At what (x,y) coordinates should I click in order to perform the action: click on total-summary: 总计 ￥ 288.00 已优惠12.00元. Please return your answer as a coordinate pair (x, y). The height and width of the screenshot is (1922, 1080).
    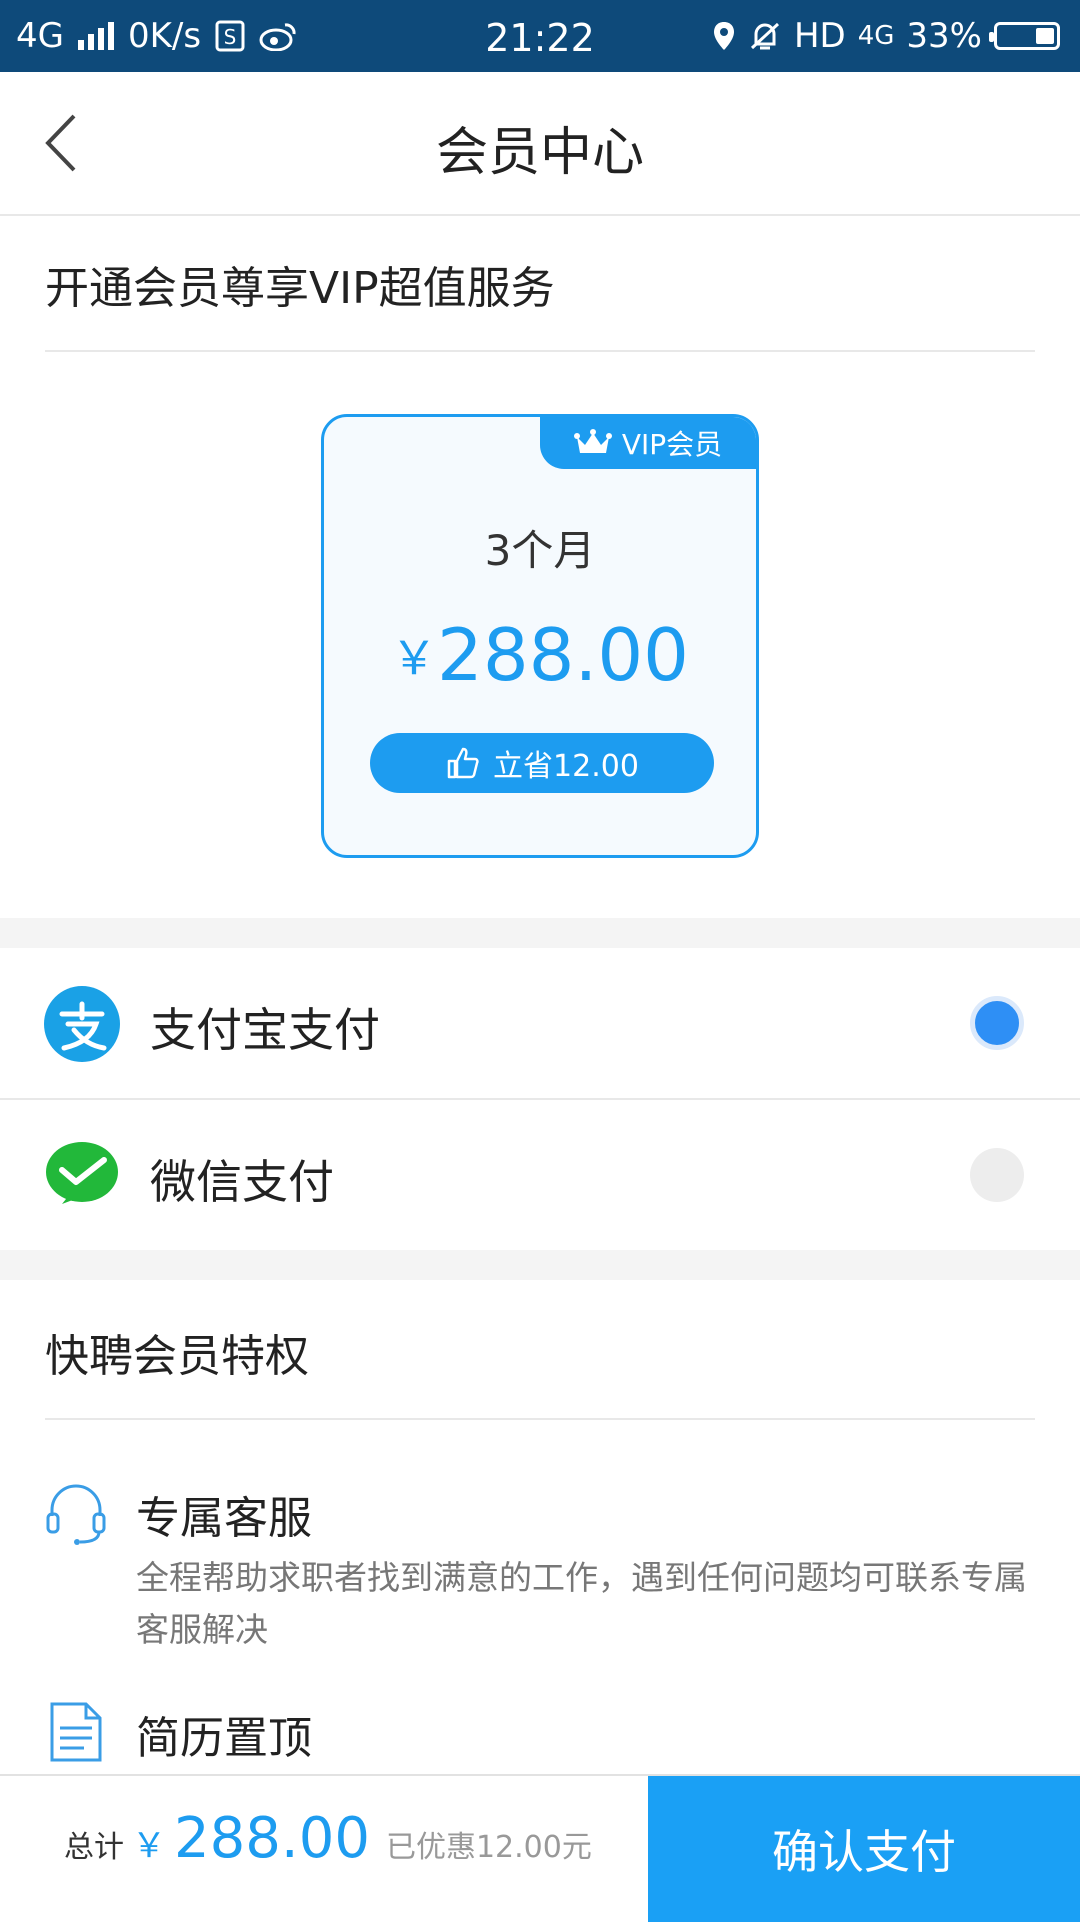
    Looking at the image, I should click on (328, 1838).